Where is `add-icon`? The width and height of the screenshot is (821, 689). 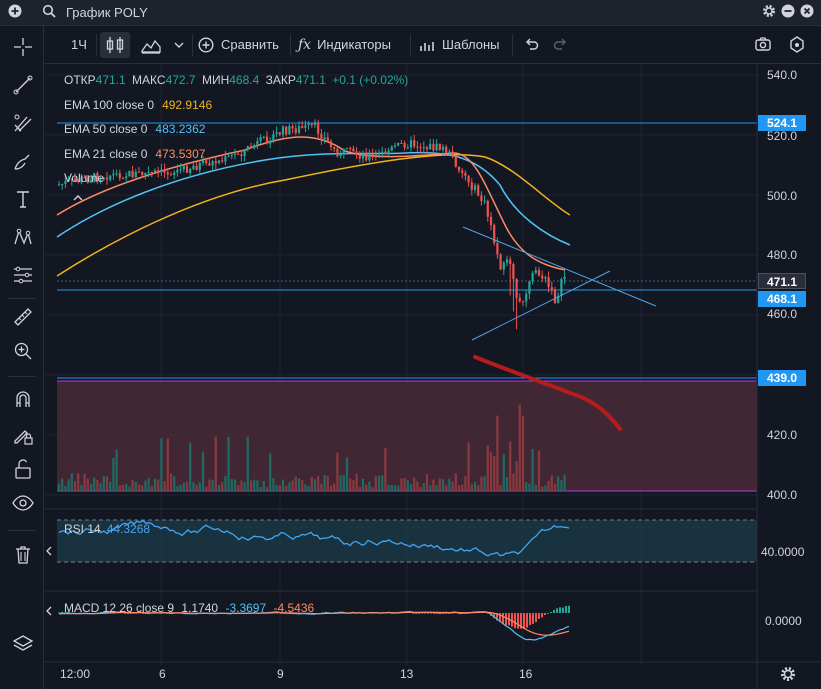 add-icon is located at coordinates (15, 13).